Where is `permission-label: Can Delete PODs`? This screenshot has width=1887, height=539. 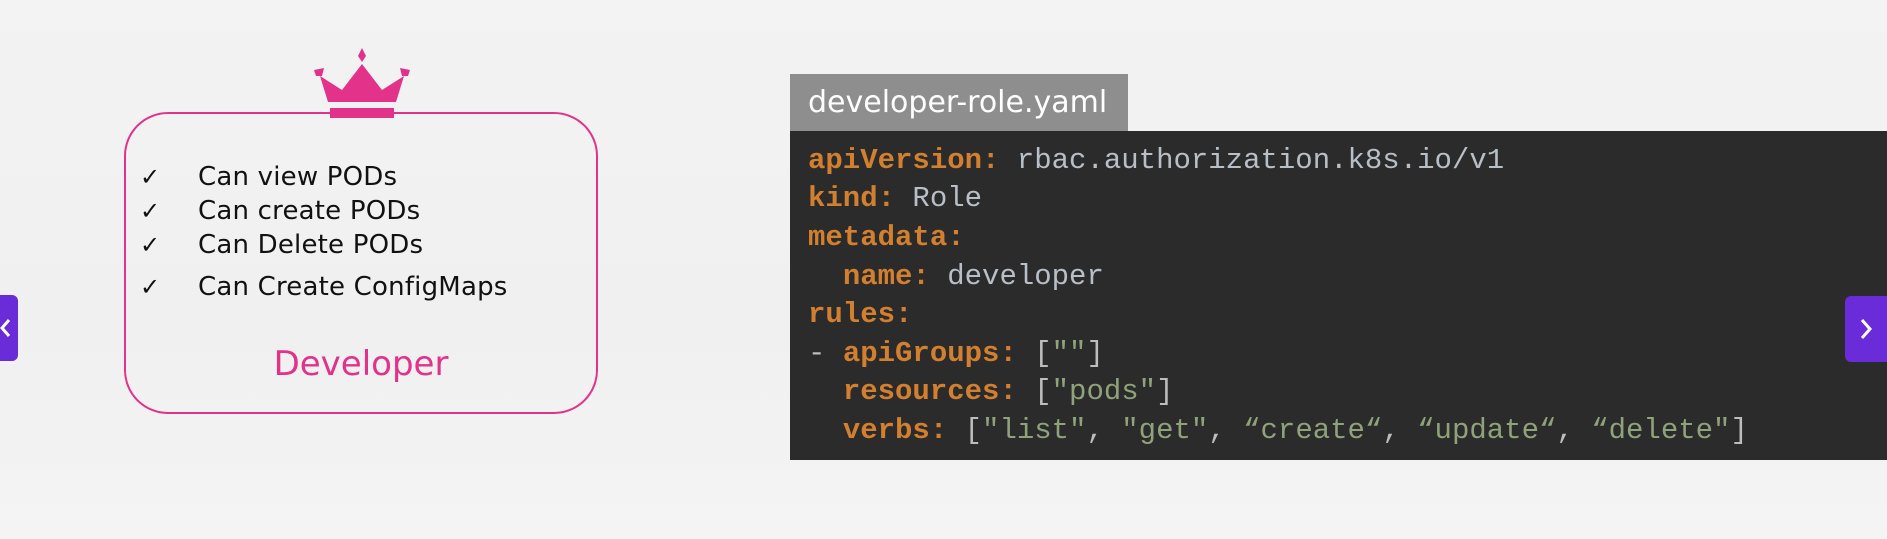 permission-label: Can Delete PODs is located at coordinates (311, 245).